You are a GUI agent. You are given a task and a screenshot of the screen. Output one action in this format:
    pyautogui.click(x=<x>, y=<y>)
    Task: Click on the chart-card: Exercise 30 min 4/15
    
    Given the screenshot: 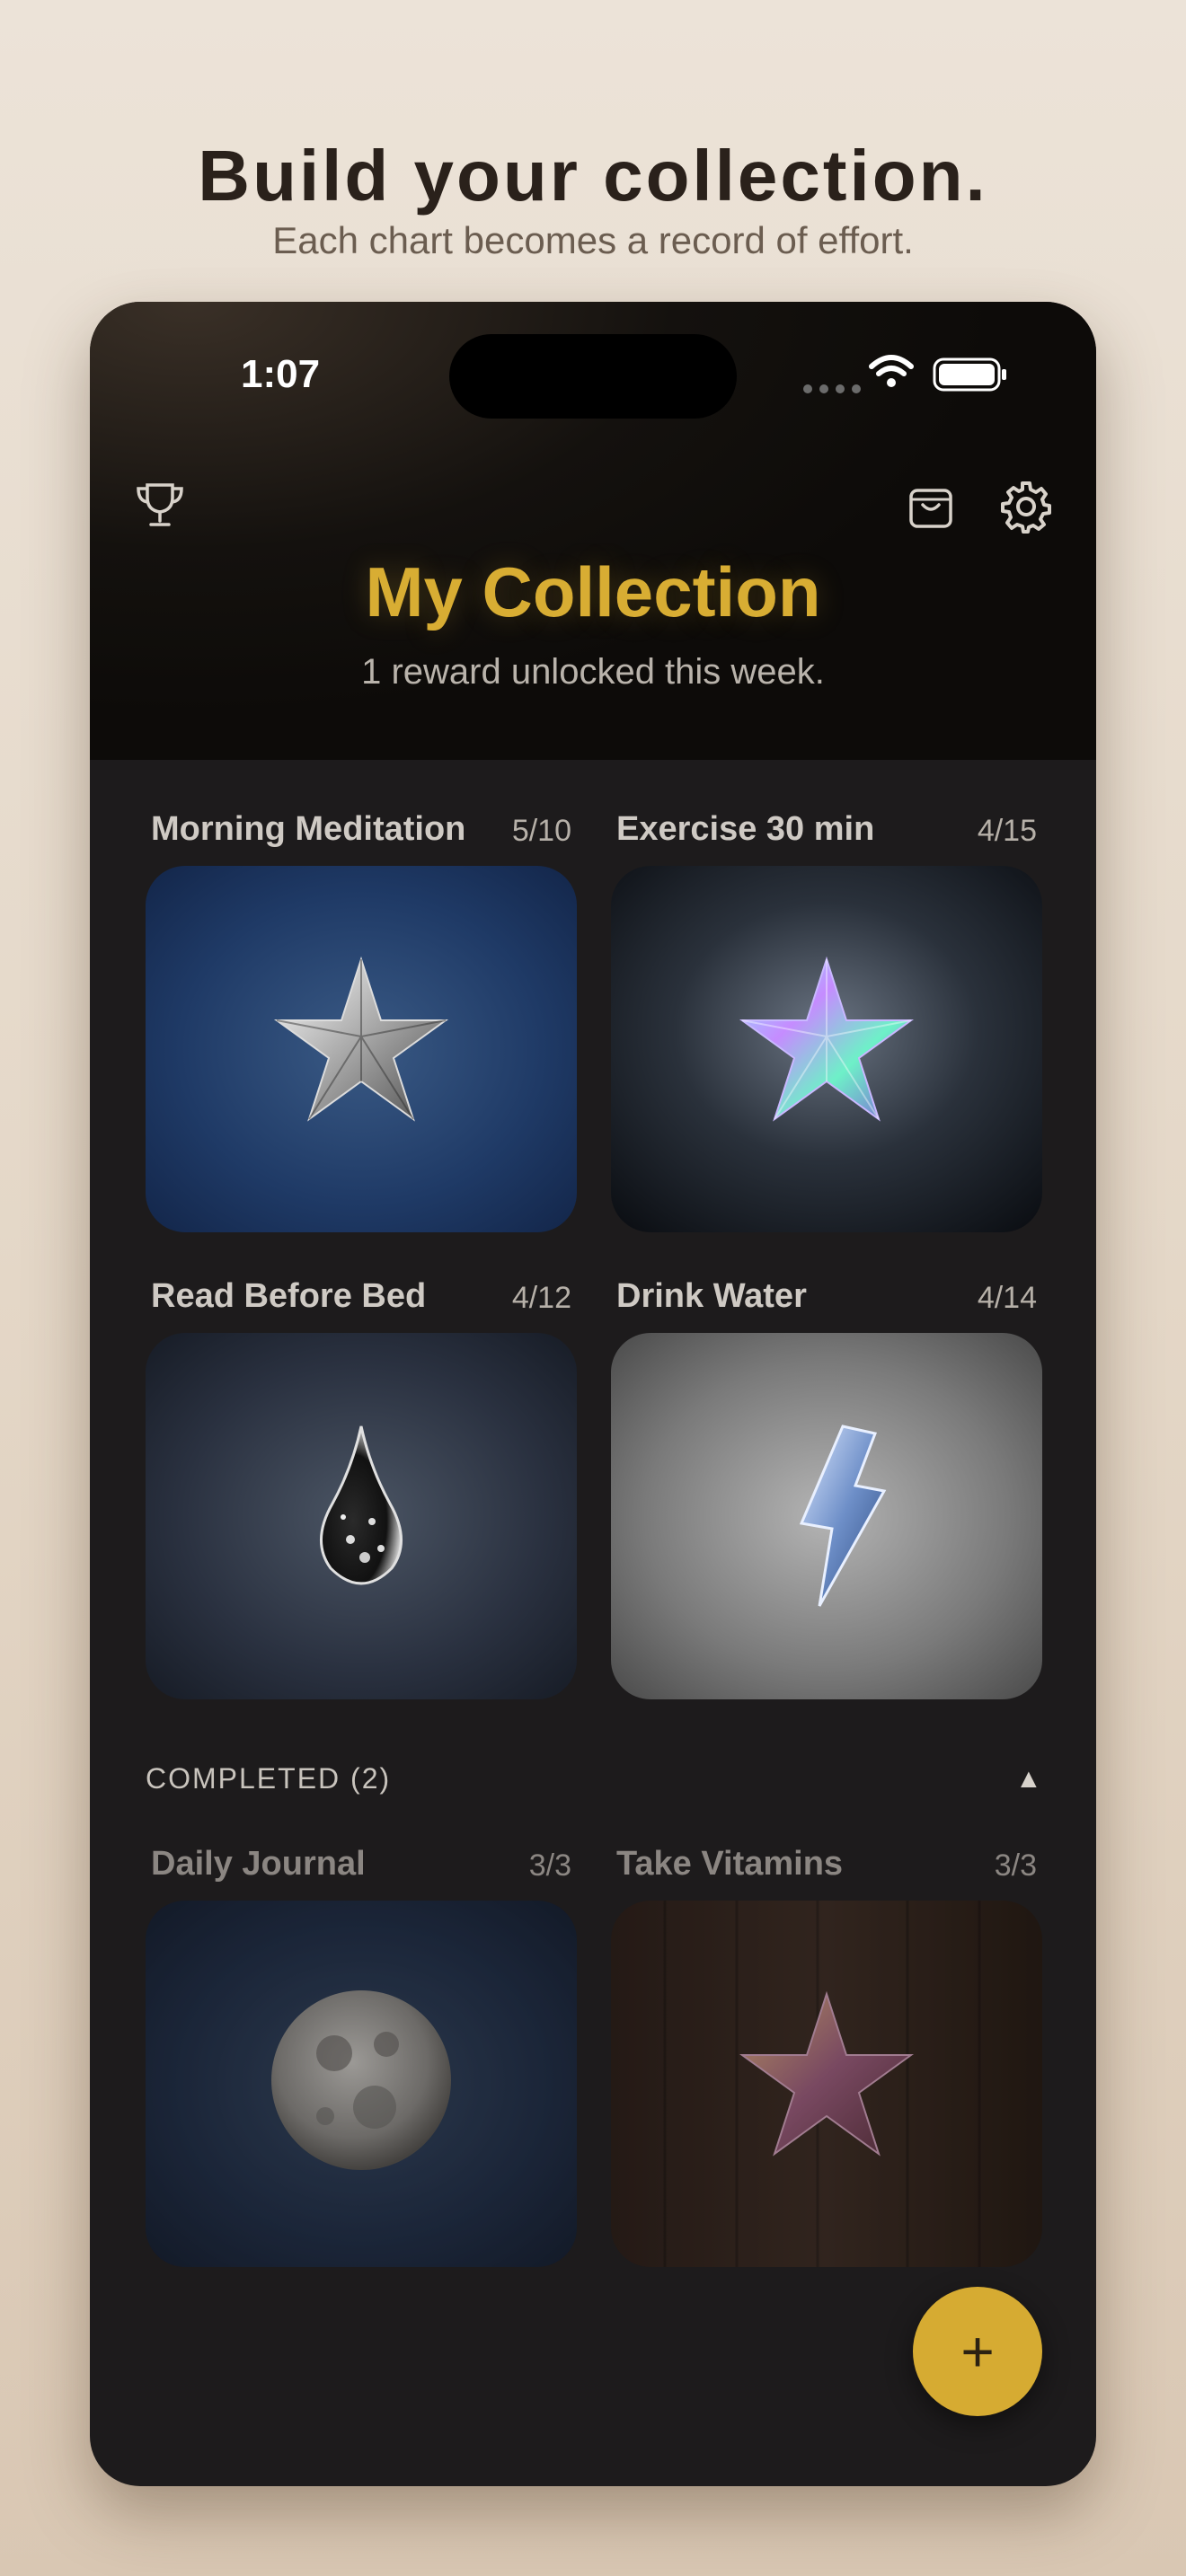 What is the action you would take?
    pyautogui.click(x=826, y=1018)
    